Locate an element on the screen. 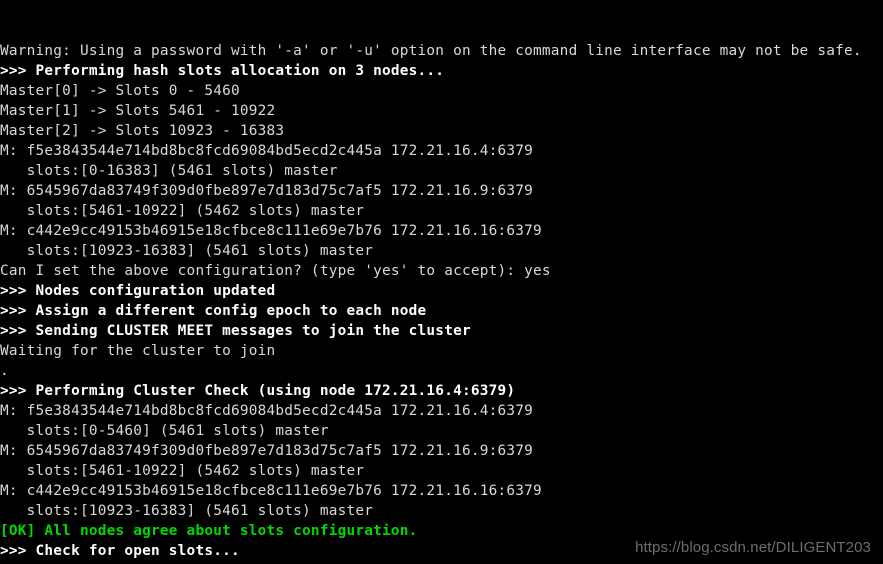 This screenshot has height=564, width=883. terminal-line: Master[0] -> Slots 0 - 5460 is located at coordinates (120, 91).